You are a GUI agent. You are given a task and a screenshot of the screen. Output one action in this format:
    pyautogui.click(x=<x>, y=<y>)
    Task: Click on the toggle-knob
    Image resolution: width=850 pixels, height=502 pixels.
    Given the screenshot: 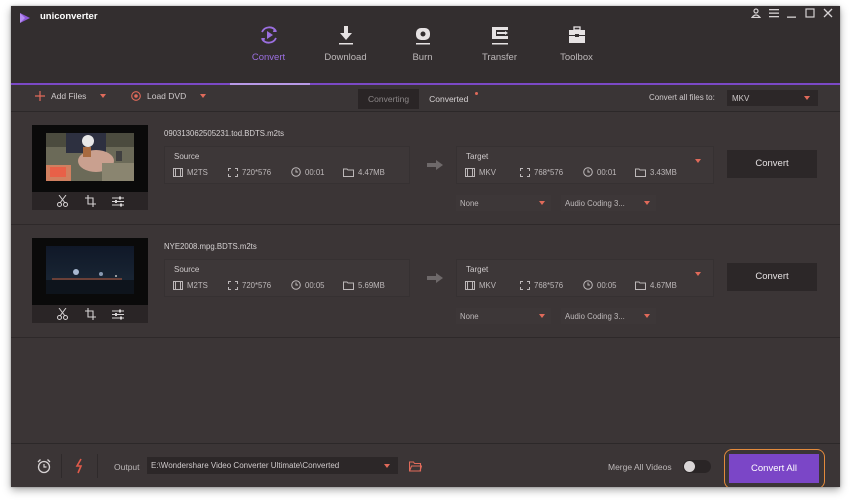 What is the action you would take?
    pyautogui.click(x=689, y=466)
    